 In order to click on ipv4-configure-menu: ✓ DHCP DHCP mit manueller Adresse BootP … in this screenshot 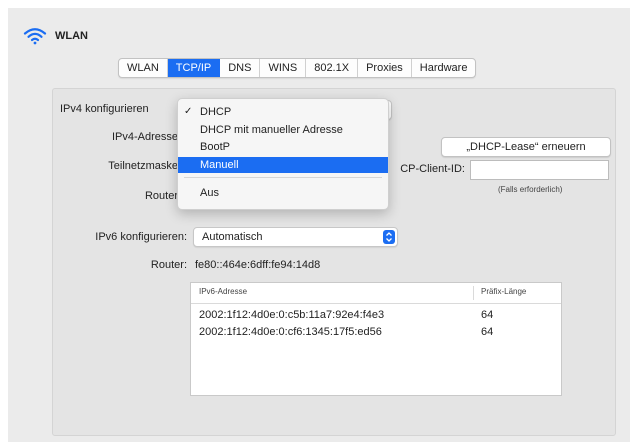, I will do `click(283, 154)`.